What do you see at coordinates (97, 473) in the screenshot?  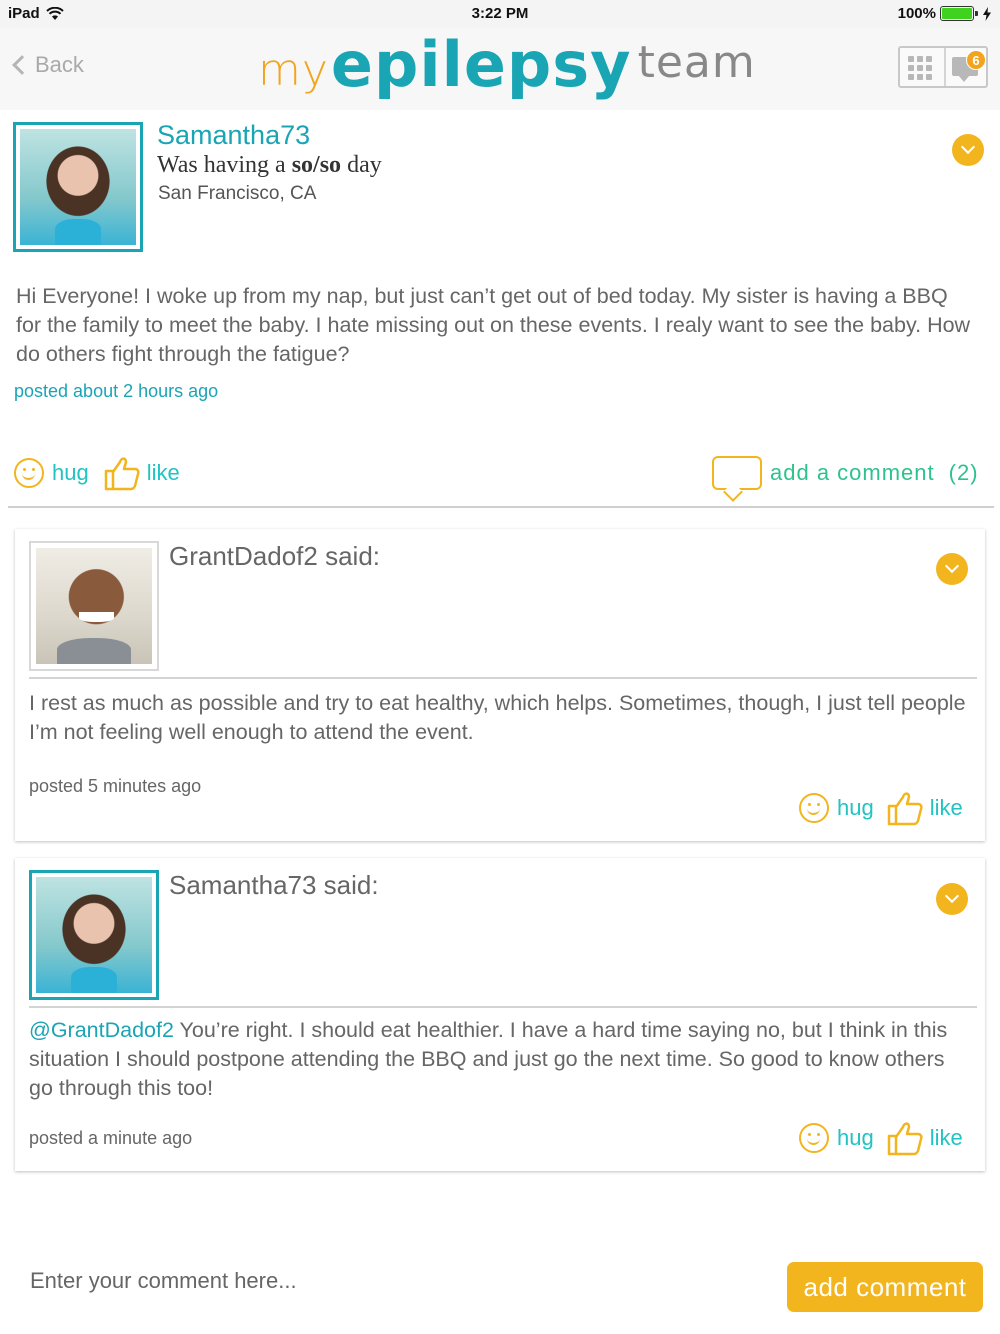 I see `post-actions: hug like` at bounding box center [97, 473].